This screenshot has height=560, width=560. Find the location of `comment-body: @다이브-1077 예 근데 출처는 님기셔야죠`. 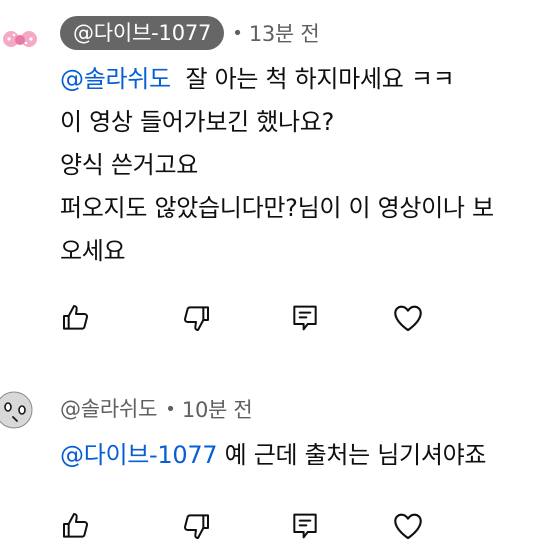

comment-body: @다이브-1077 예 근데 출처는 님기셔야죠 is located at coordinates (273, 455).